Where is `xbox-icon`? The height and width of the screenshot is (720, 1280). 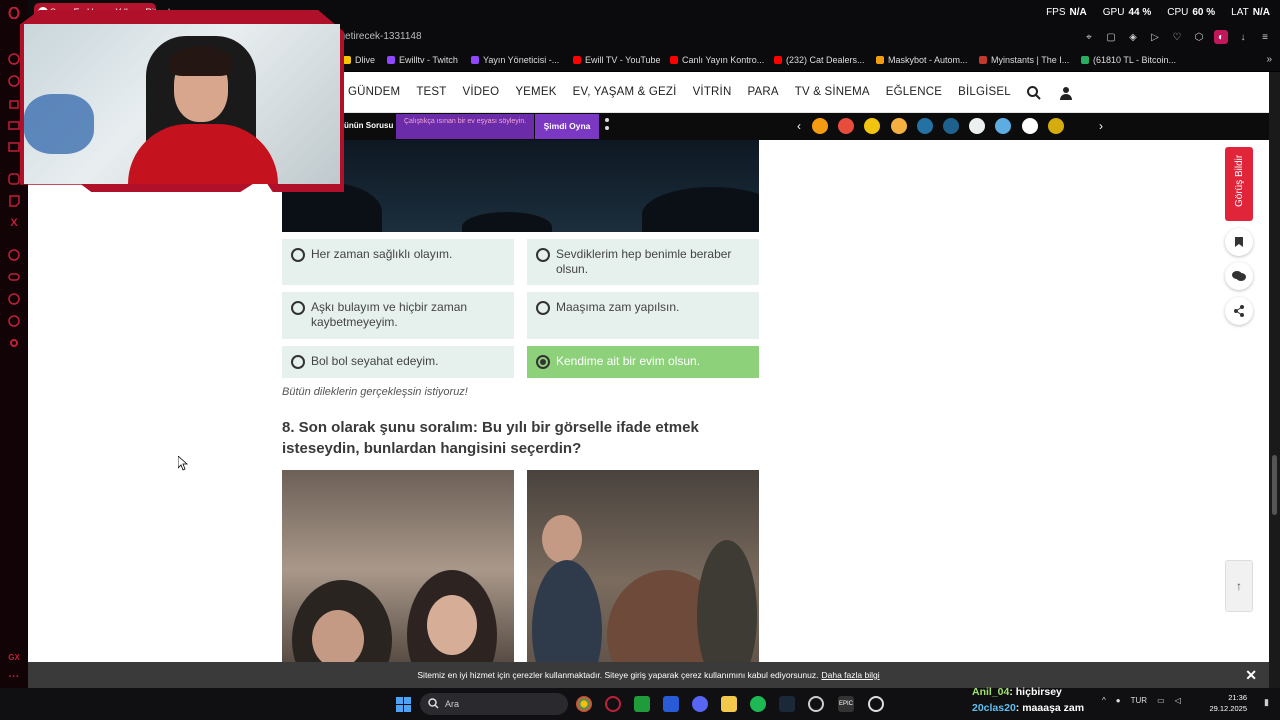 xbox-icon is located at coordinates (642, 704).